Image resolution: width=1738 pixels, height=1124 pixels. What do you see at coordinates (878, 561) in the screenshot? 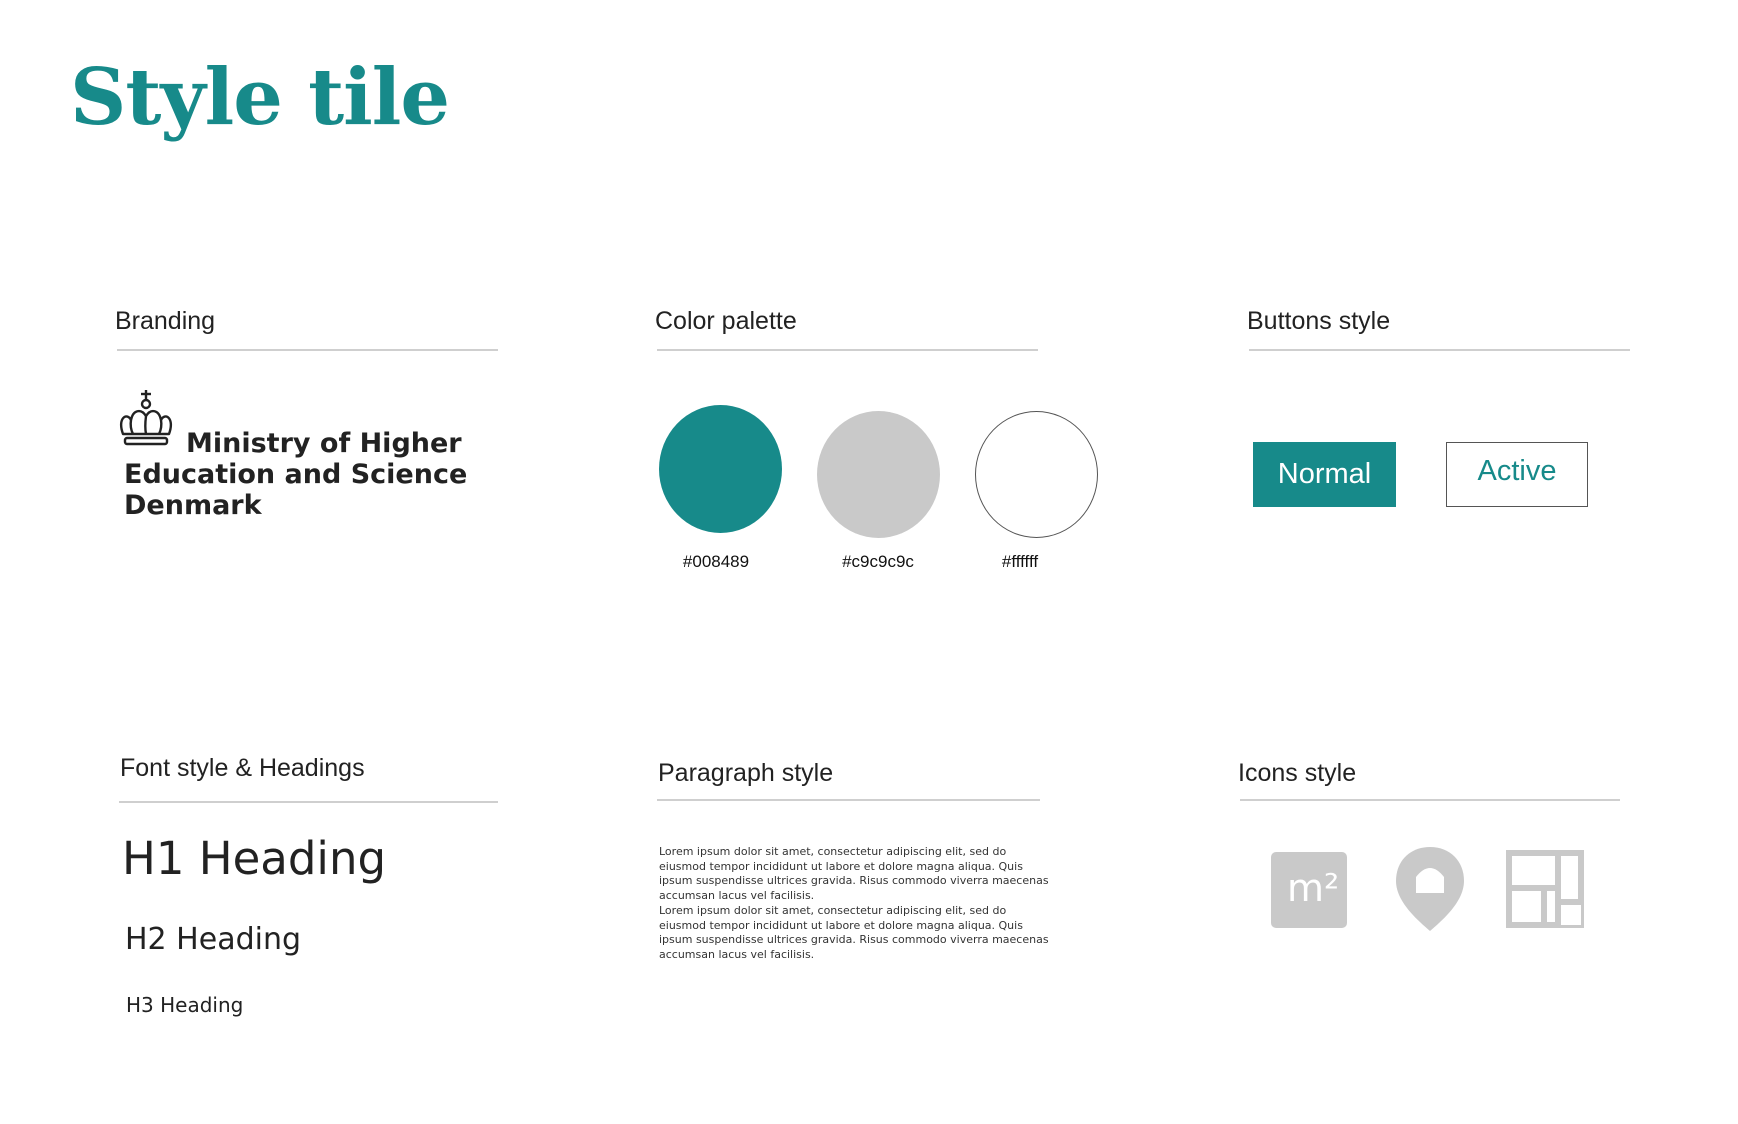
I see `color-hex-gray: #c9c9c9c` at bounding box center [878, 561].